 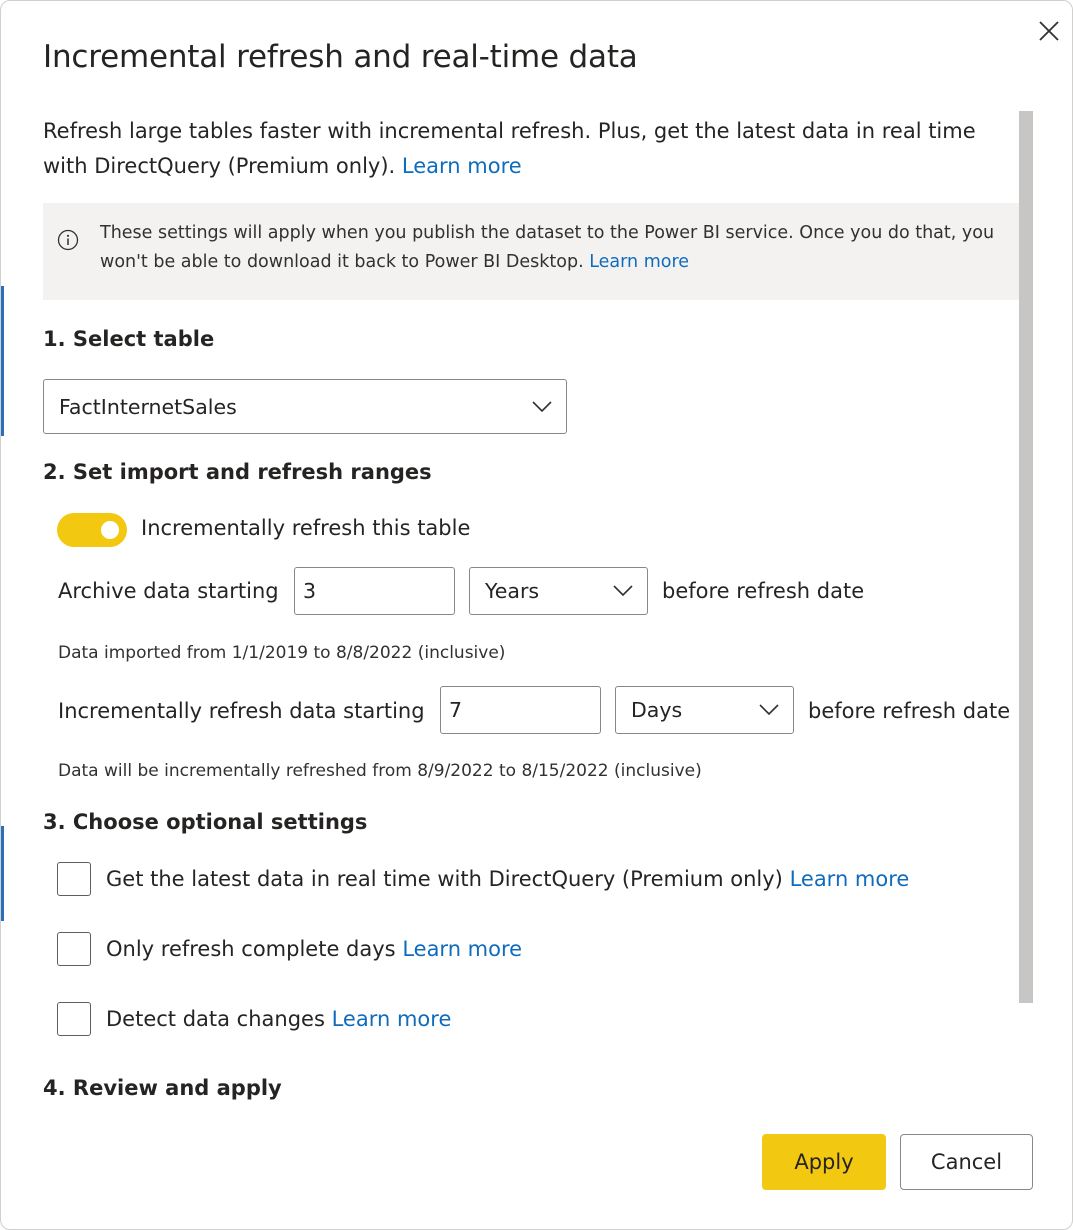 I want to click on incremental-label: Incrementally refresh data starting, so click(x=241, y=711).